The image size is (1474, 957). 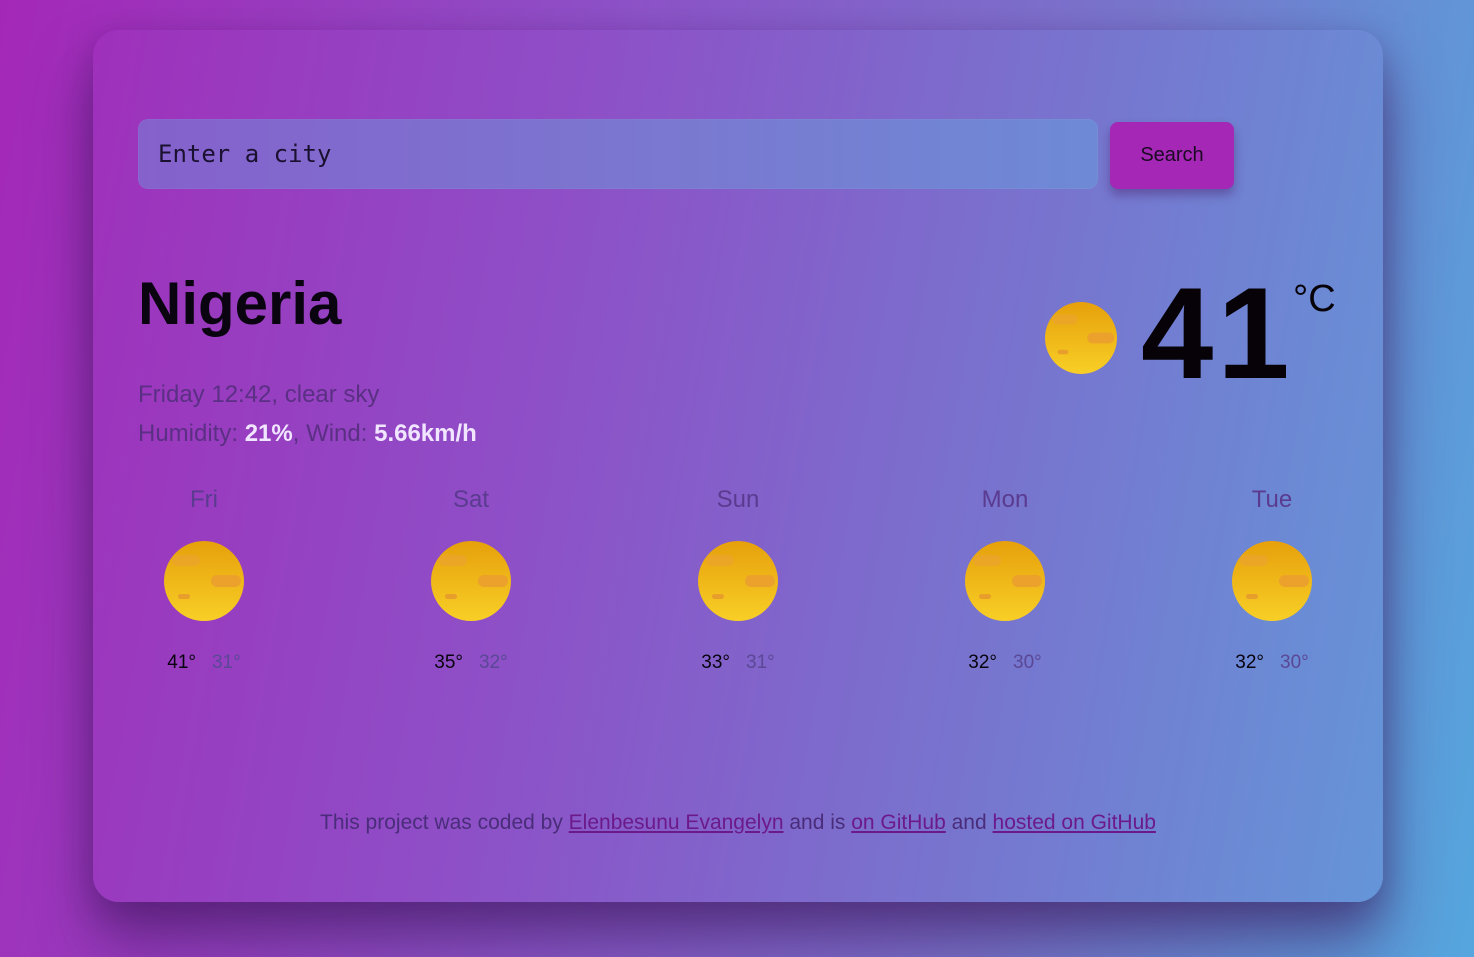 What do you see at coordinates (1074, 822) in the screenshot?
I see `hosted-link: hosted on GitHub` at bounding box center [1074, 822].